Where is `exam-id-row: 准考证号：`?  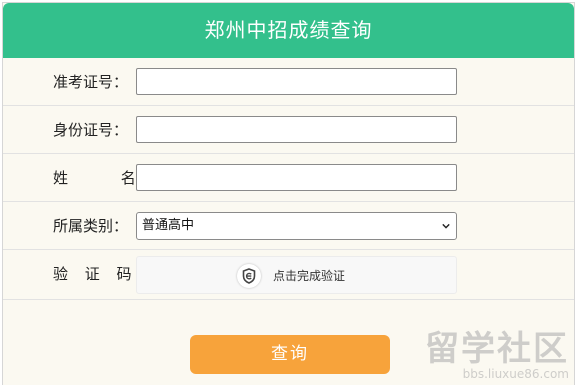
exam-id-row: 准考证号： is located at coordinates (288, 82).